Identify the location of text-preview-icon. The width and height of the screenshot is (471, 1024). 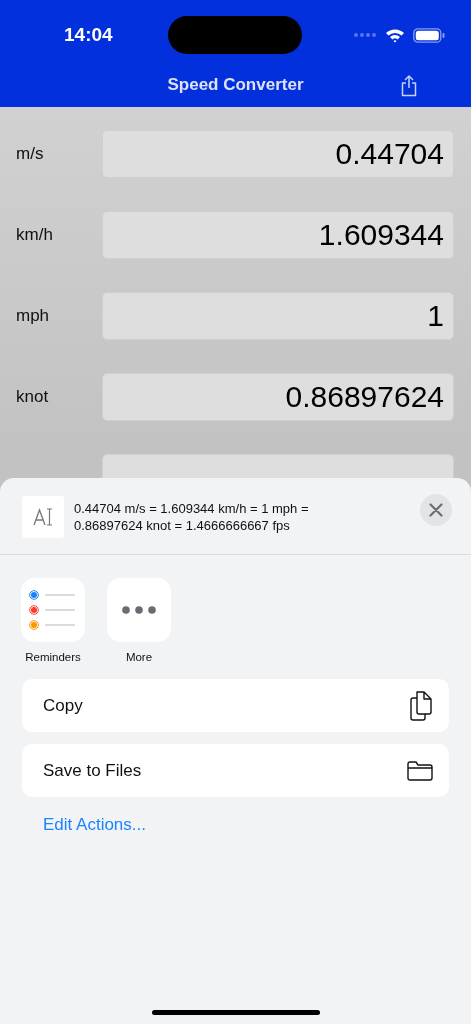
(43, 517).